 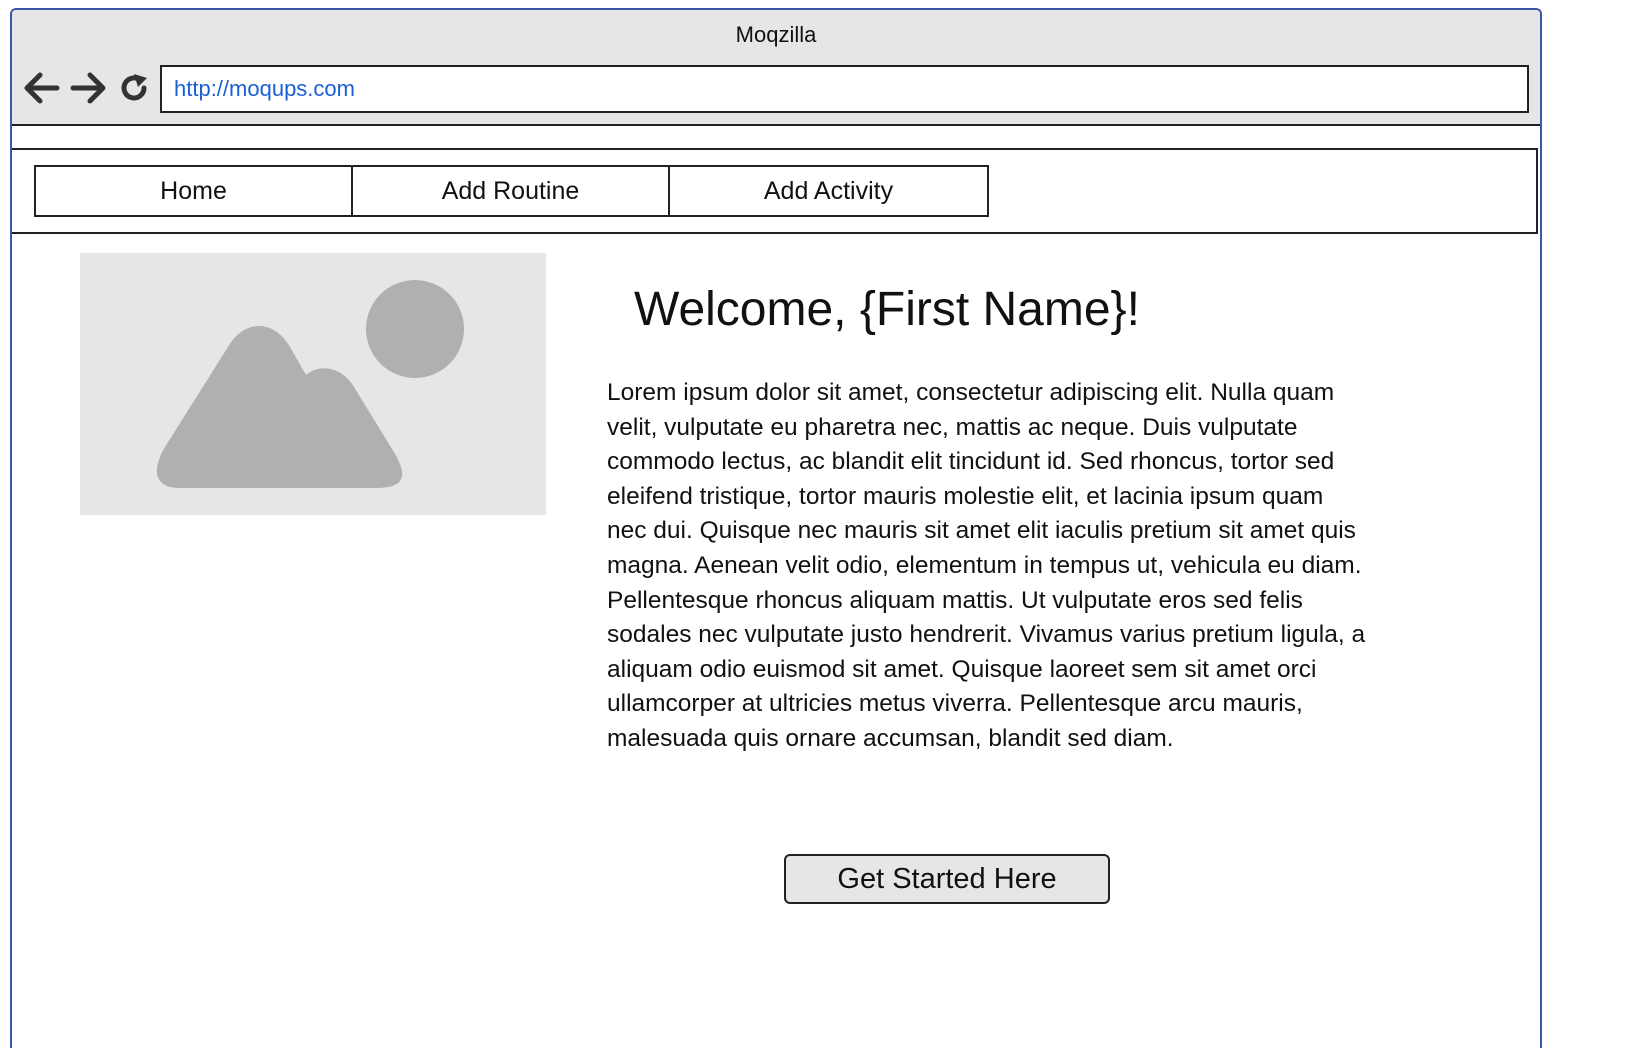 I want to click on arrow-right-icon, so click(x=88, y=88).